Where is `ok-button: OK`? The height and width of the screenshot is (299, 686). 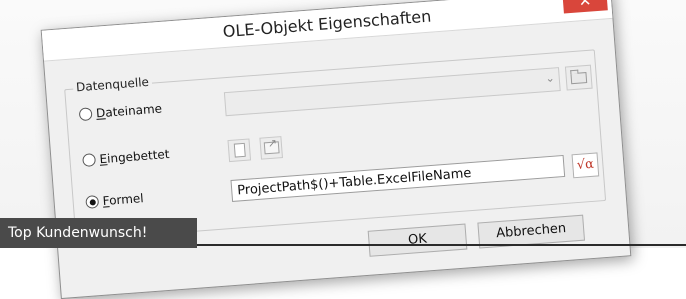
ok-button: OK is located at coordinates (417, 240).